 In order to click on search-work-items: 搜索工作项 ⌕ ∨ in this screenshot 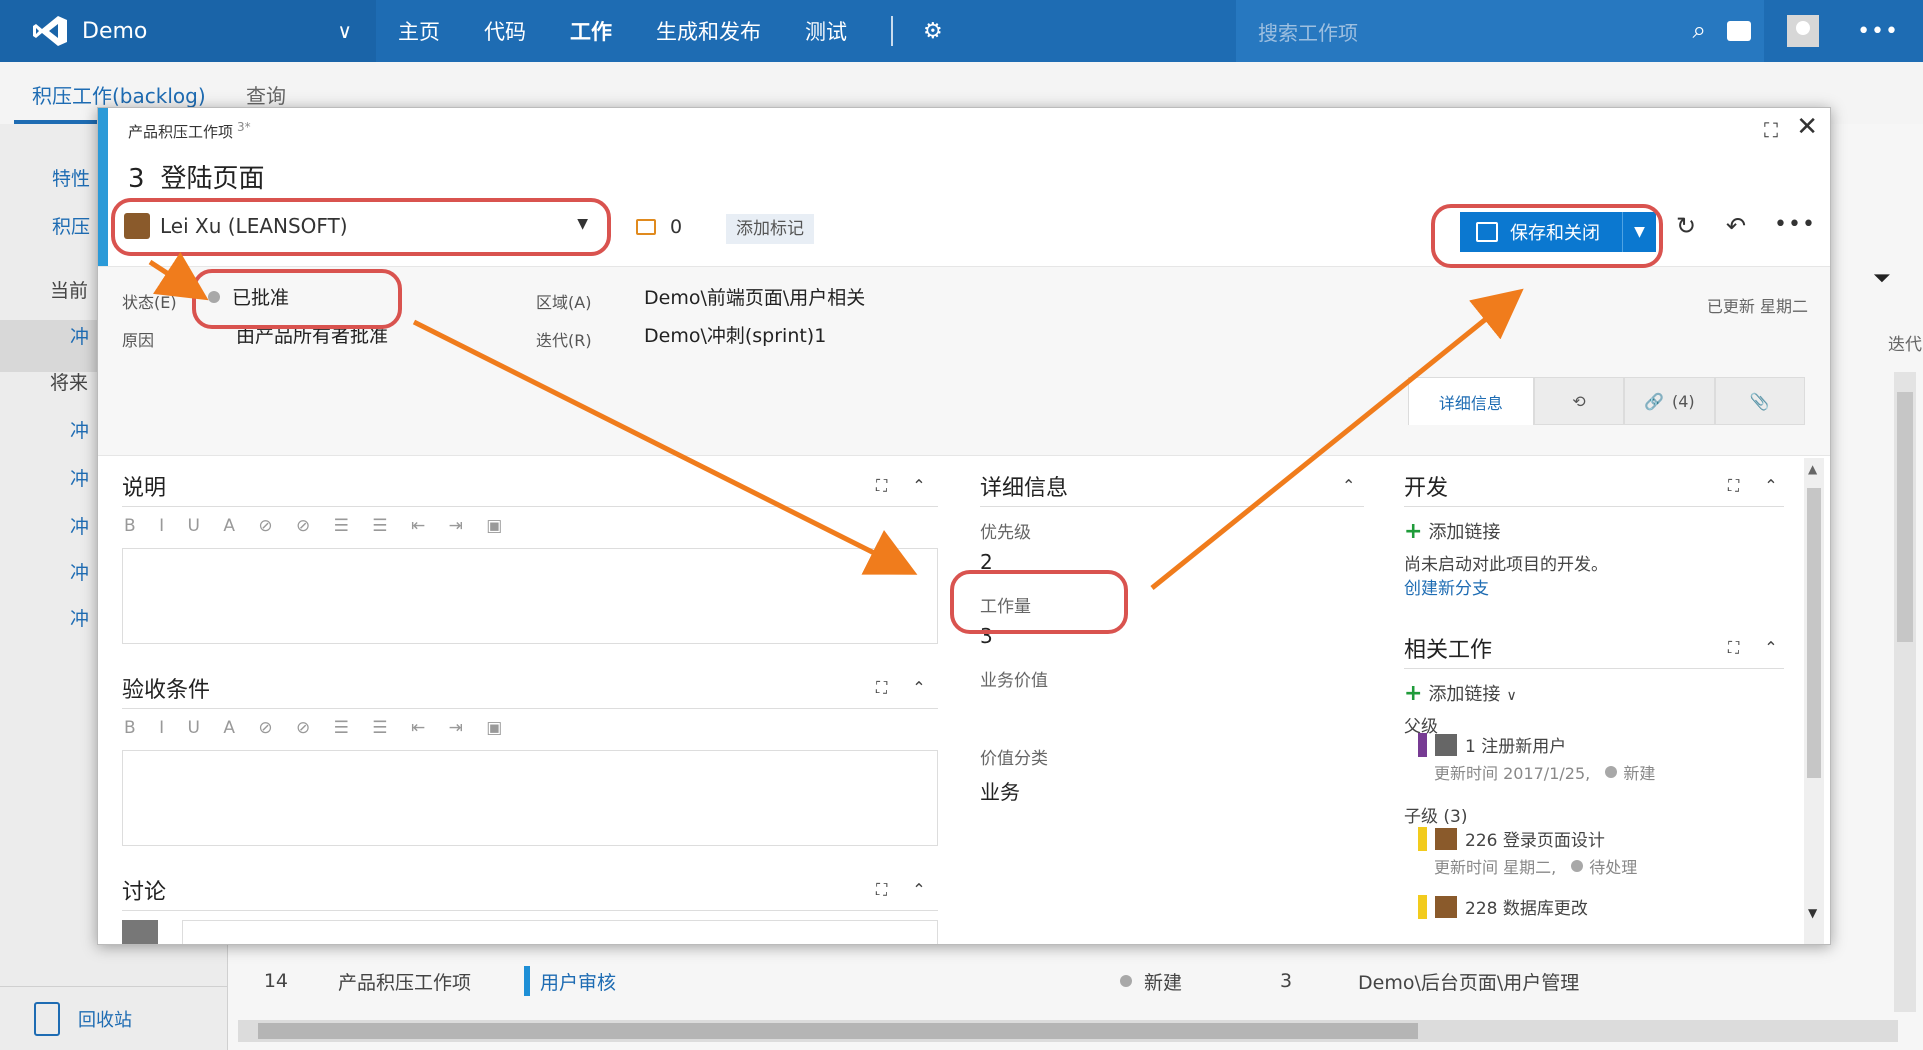, I will do `click(1500, 31)`.